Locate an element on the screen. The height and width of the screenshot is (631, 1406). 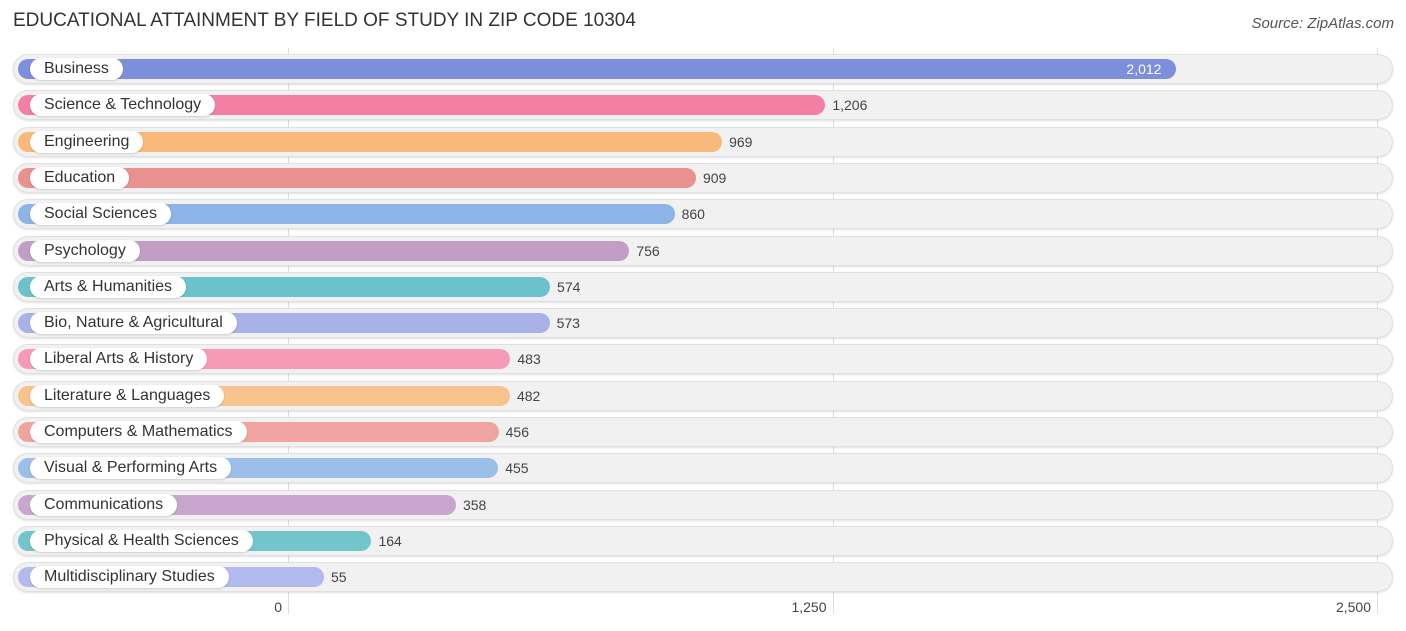
source-label: Source: ZipAtlas.com is located at coordinates (1322, 23).